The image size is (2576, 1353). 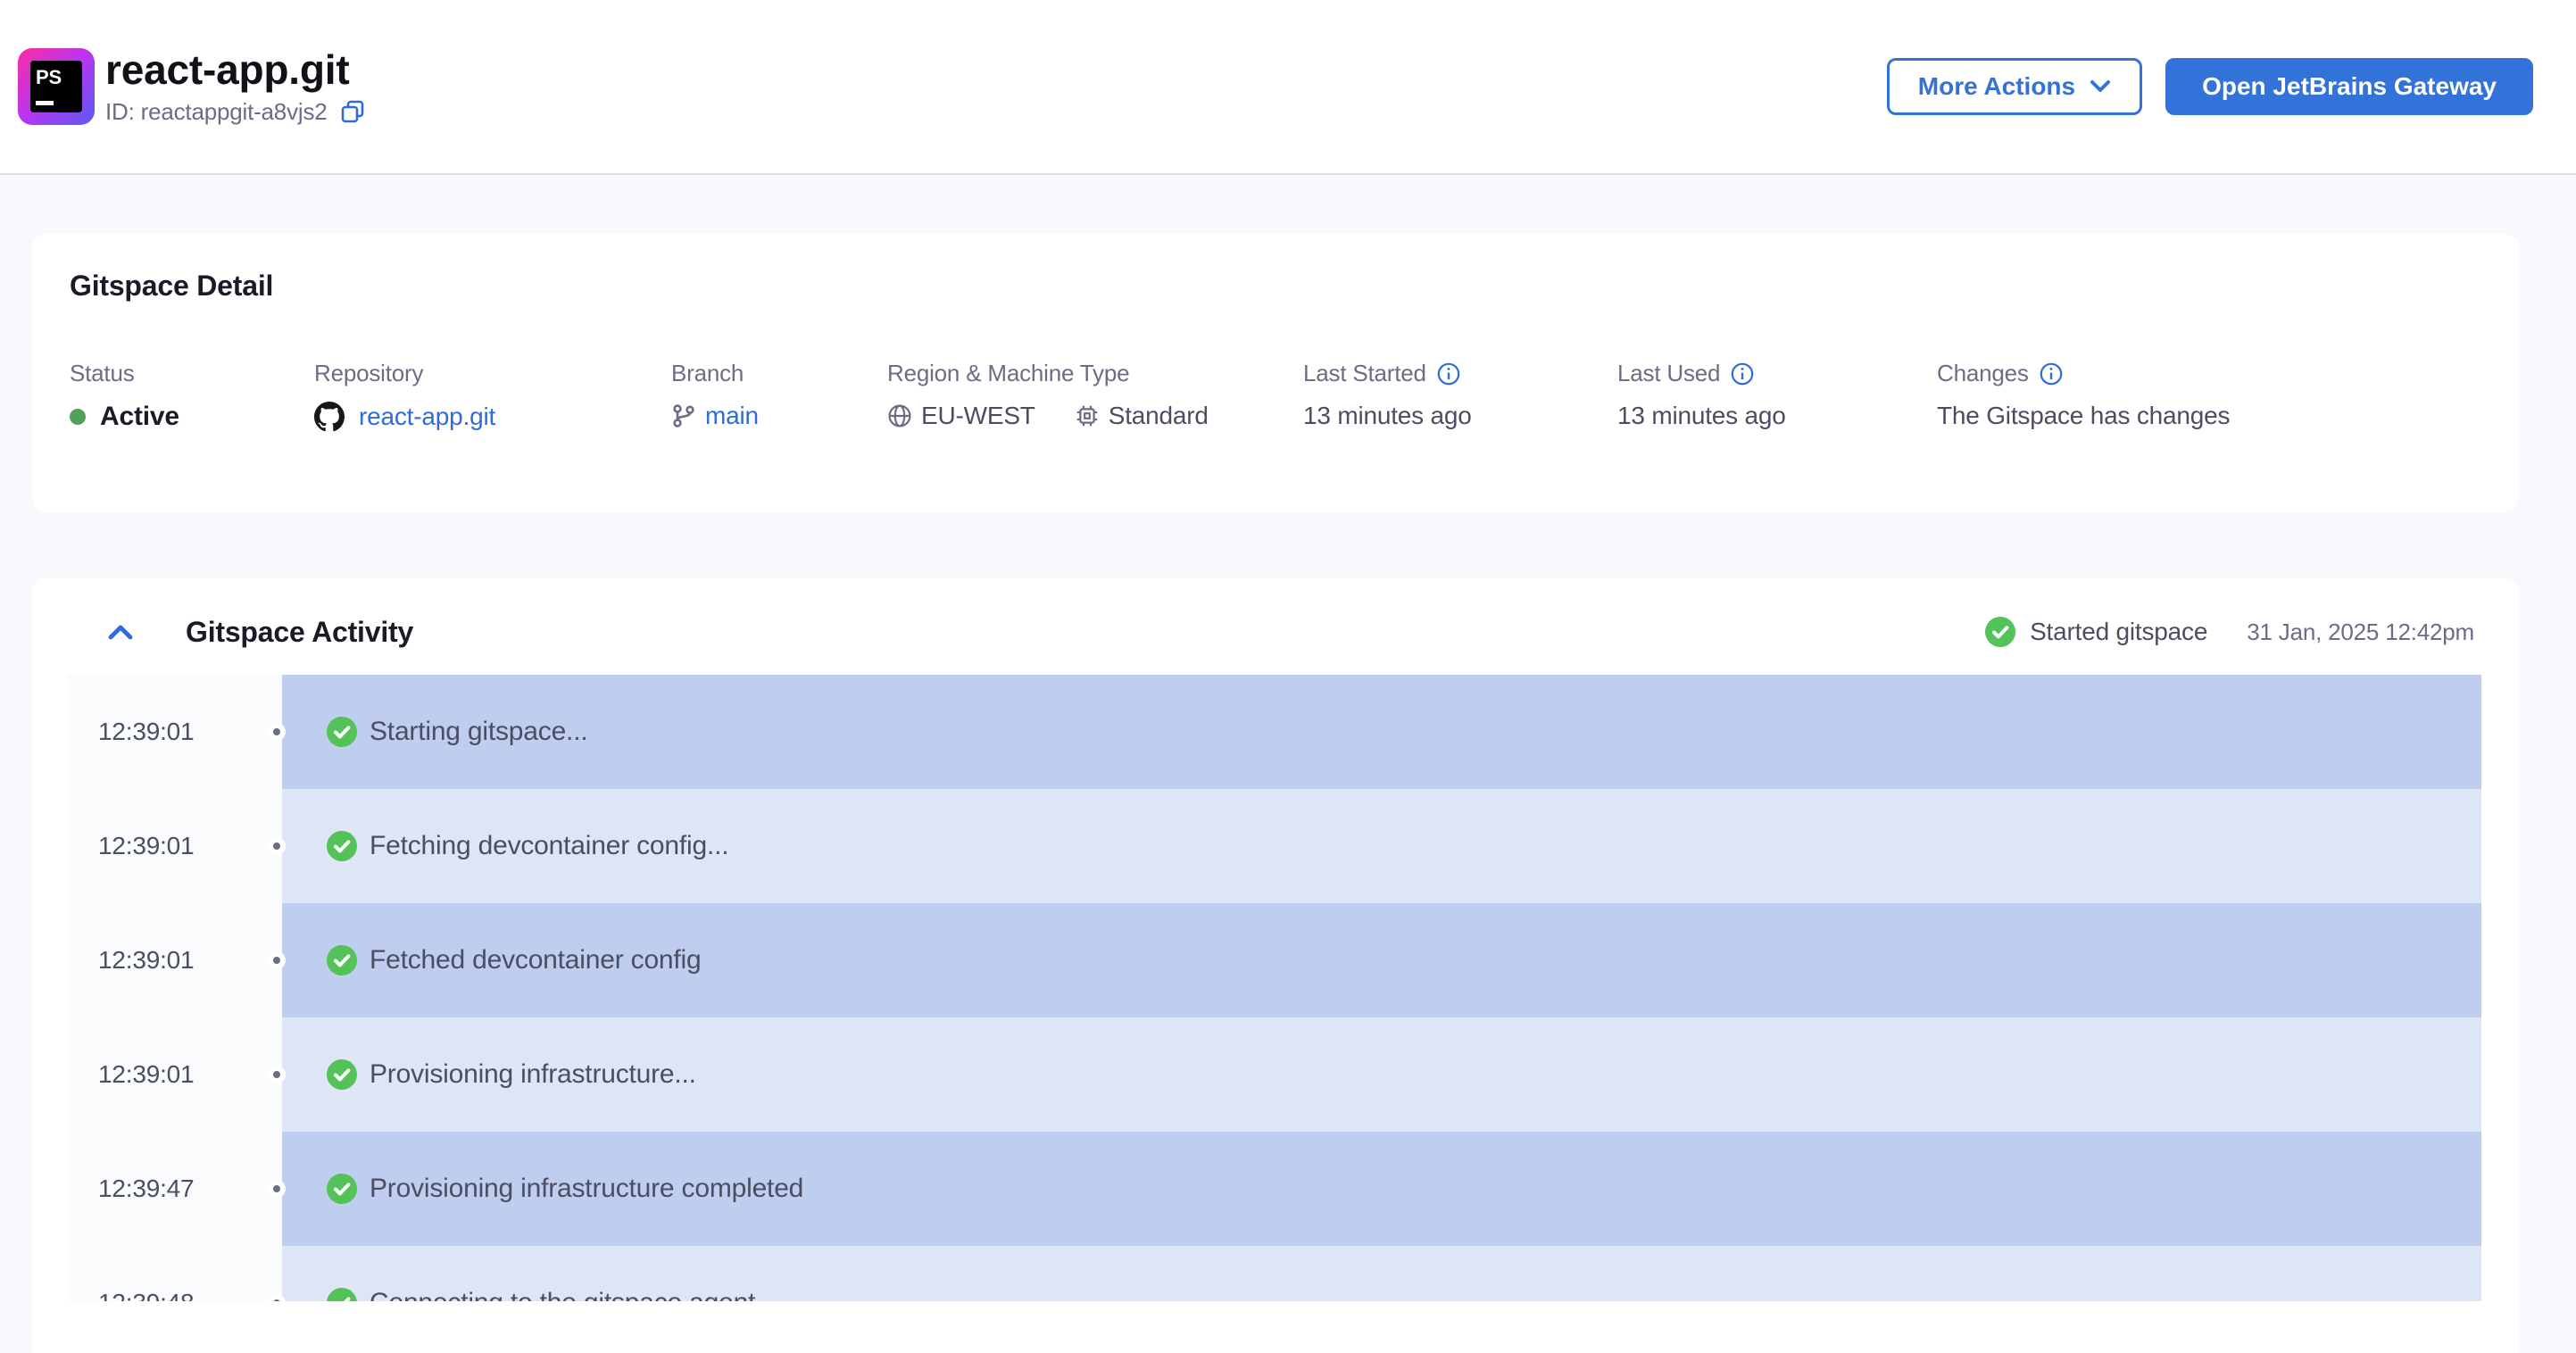 What do you see at coordinates (779, 396) in the screenshot?
I see `field-branch: Branch main` at bounding box center [779, 396].